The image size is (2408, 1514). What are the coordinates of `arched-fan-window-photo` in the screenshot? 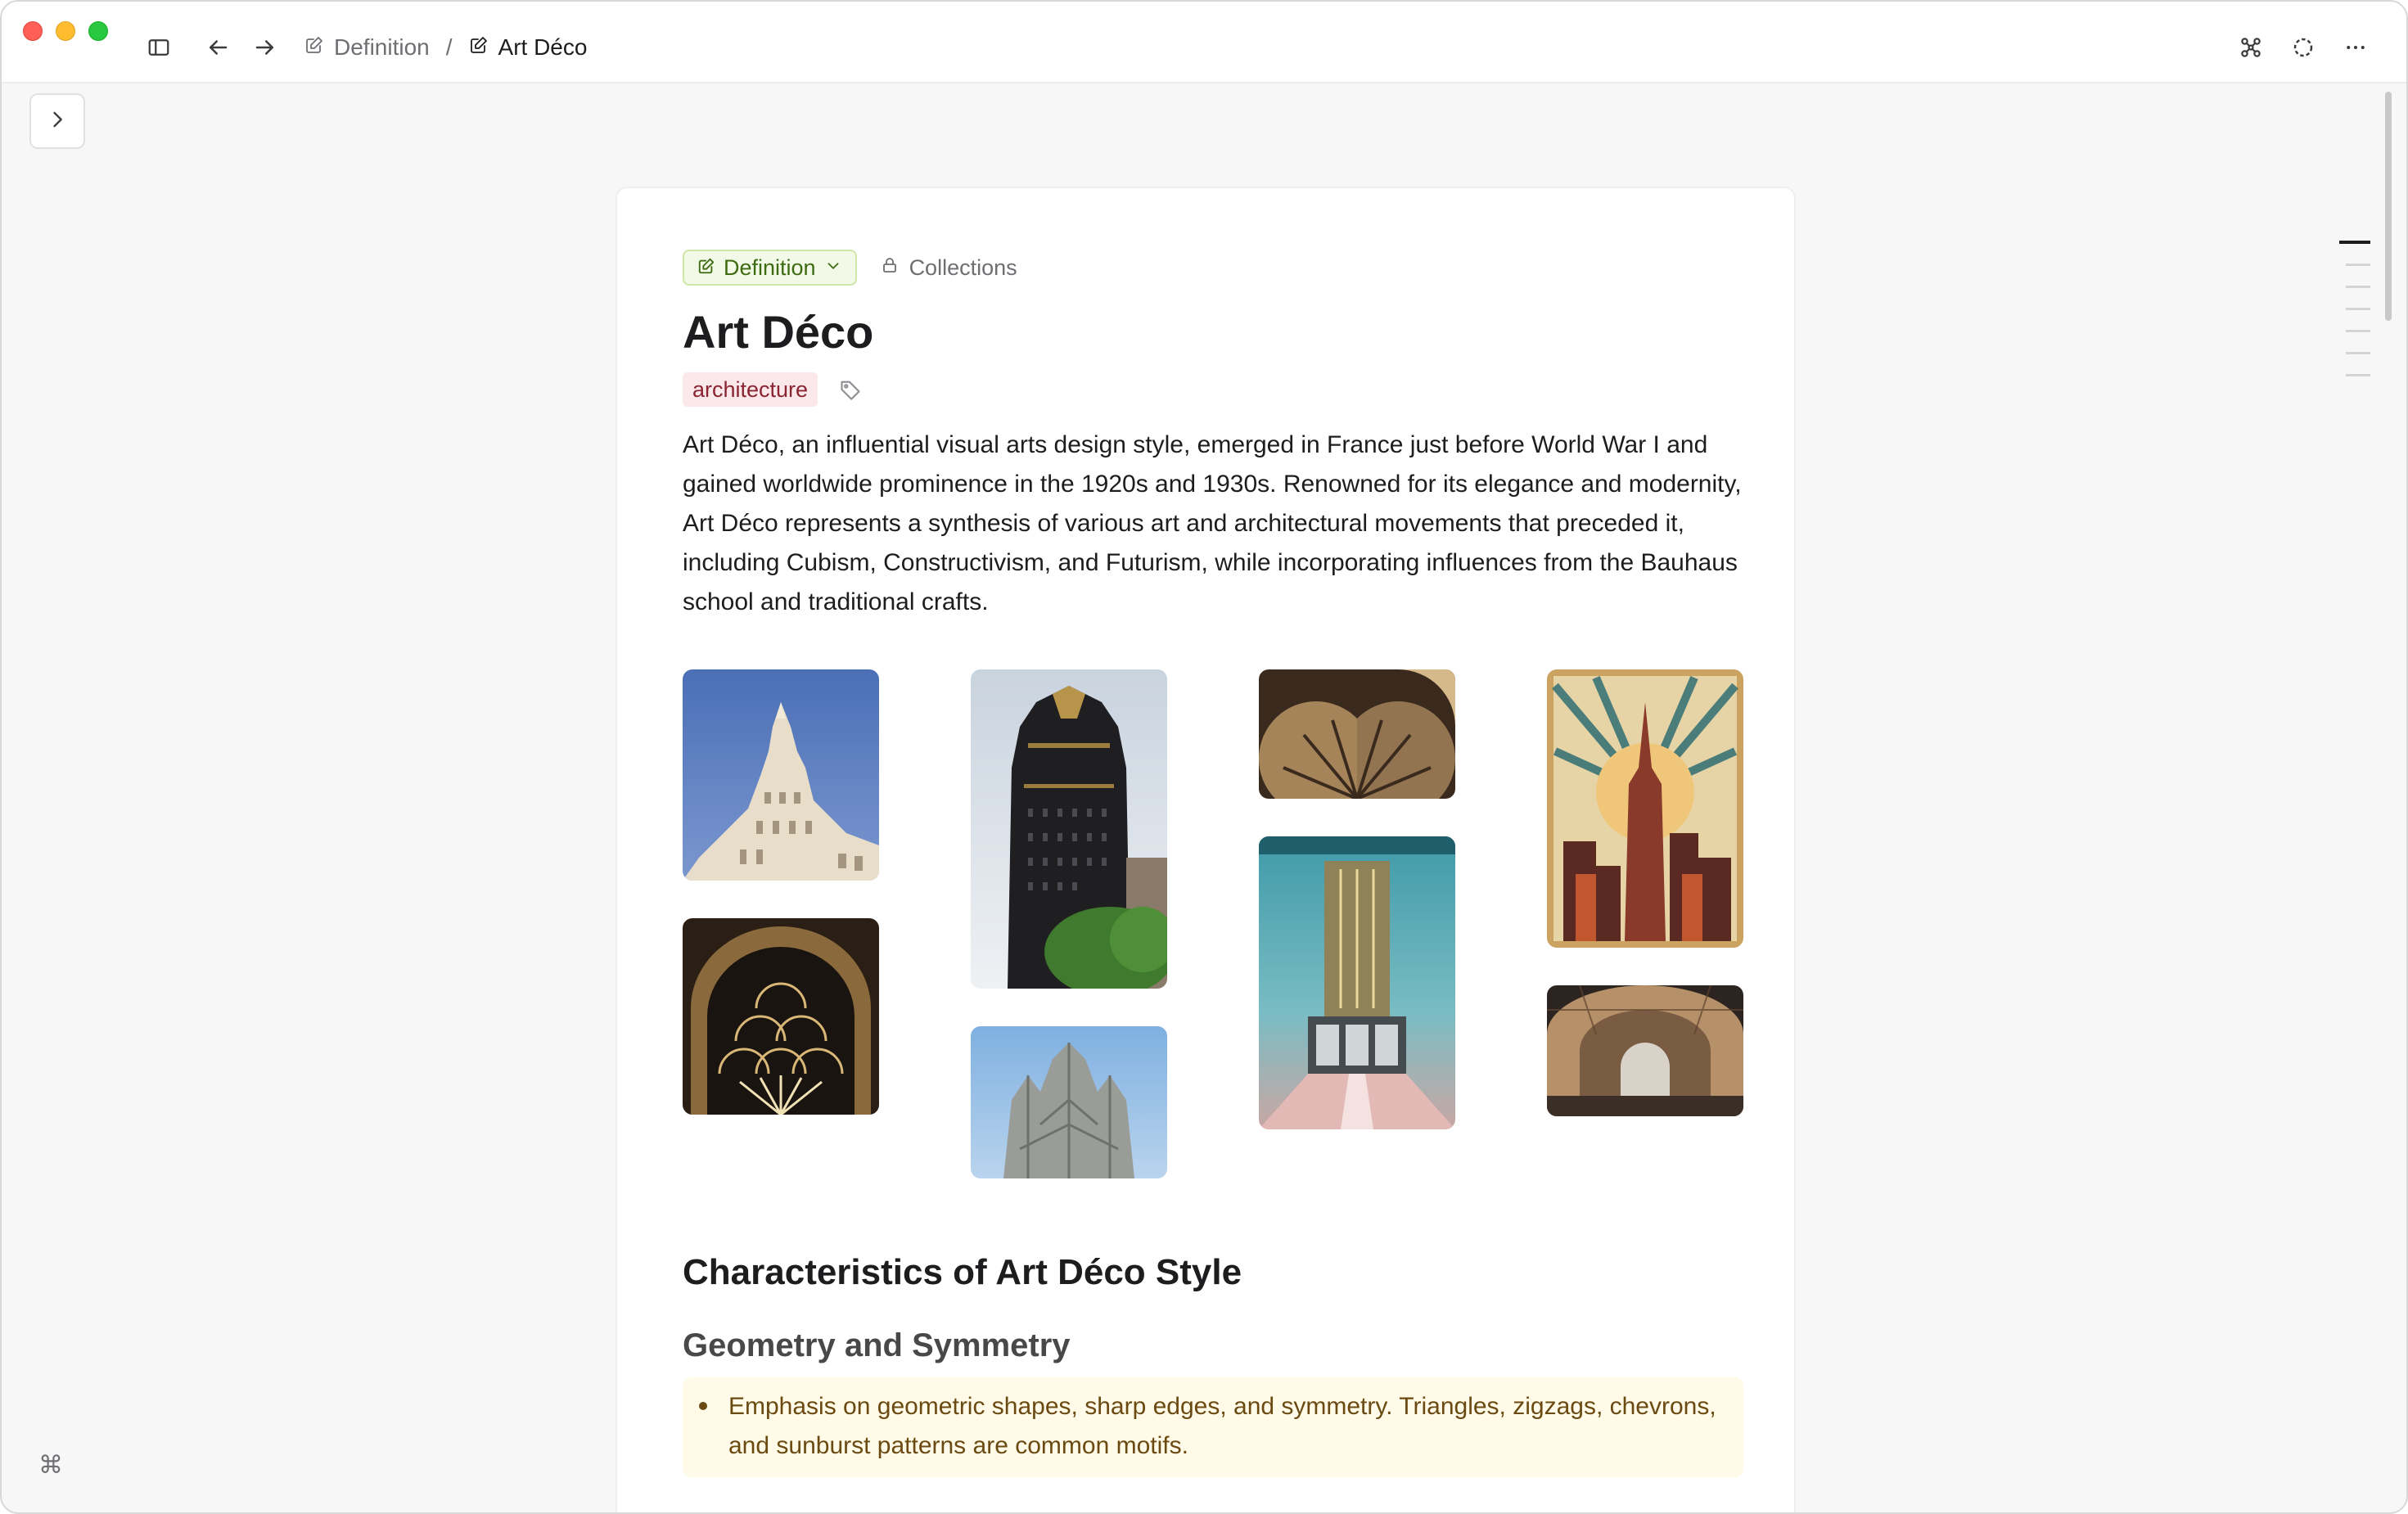 It's located at (781, 1016).